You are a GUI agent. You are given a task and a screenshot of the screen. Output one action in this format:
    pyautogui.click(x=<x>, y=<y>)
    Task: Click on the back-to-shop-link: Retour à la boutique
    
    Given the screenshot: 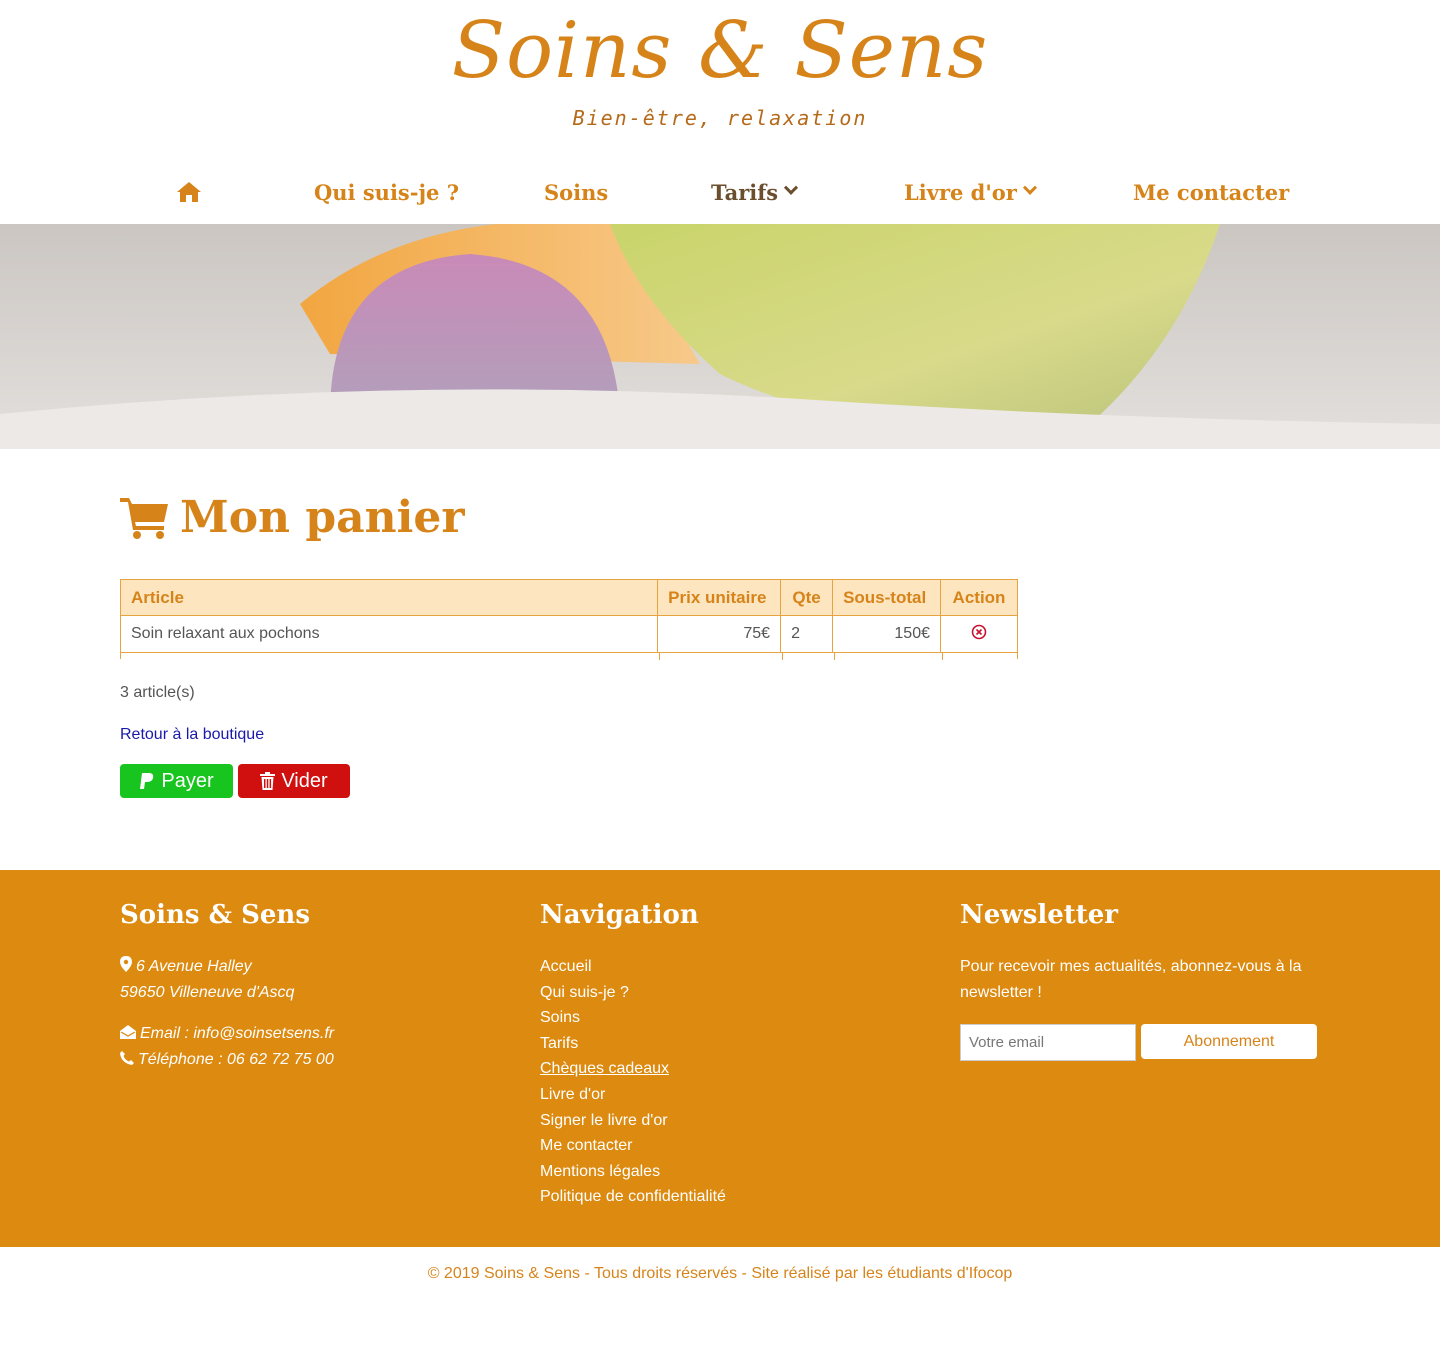 What is the action you would take?
    pyautogui.click(x=192, y=735)
    